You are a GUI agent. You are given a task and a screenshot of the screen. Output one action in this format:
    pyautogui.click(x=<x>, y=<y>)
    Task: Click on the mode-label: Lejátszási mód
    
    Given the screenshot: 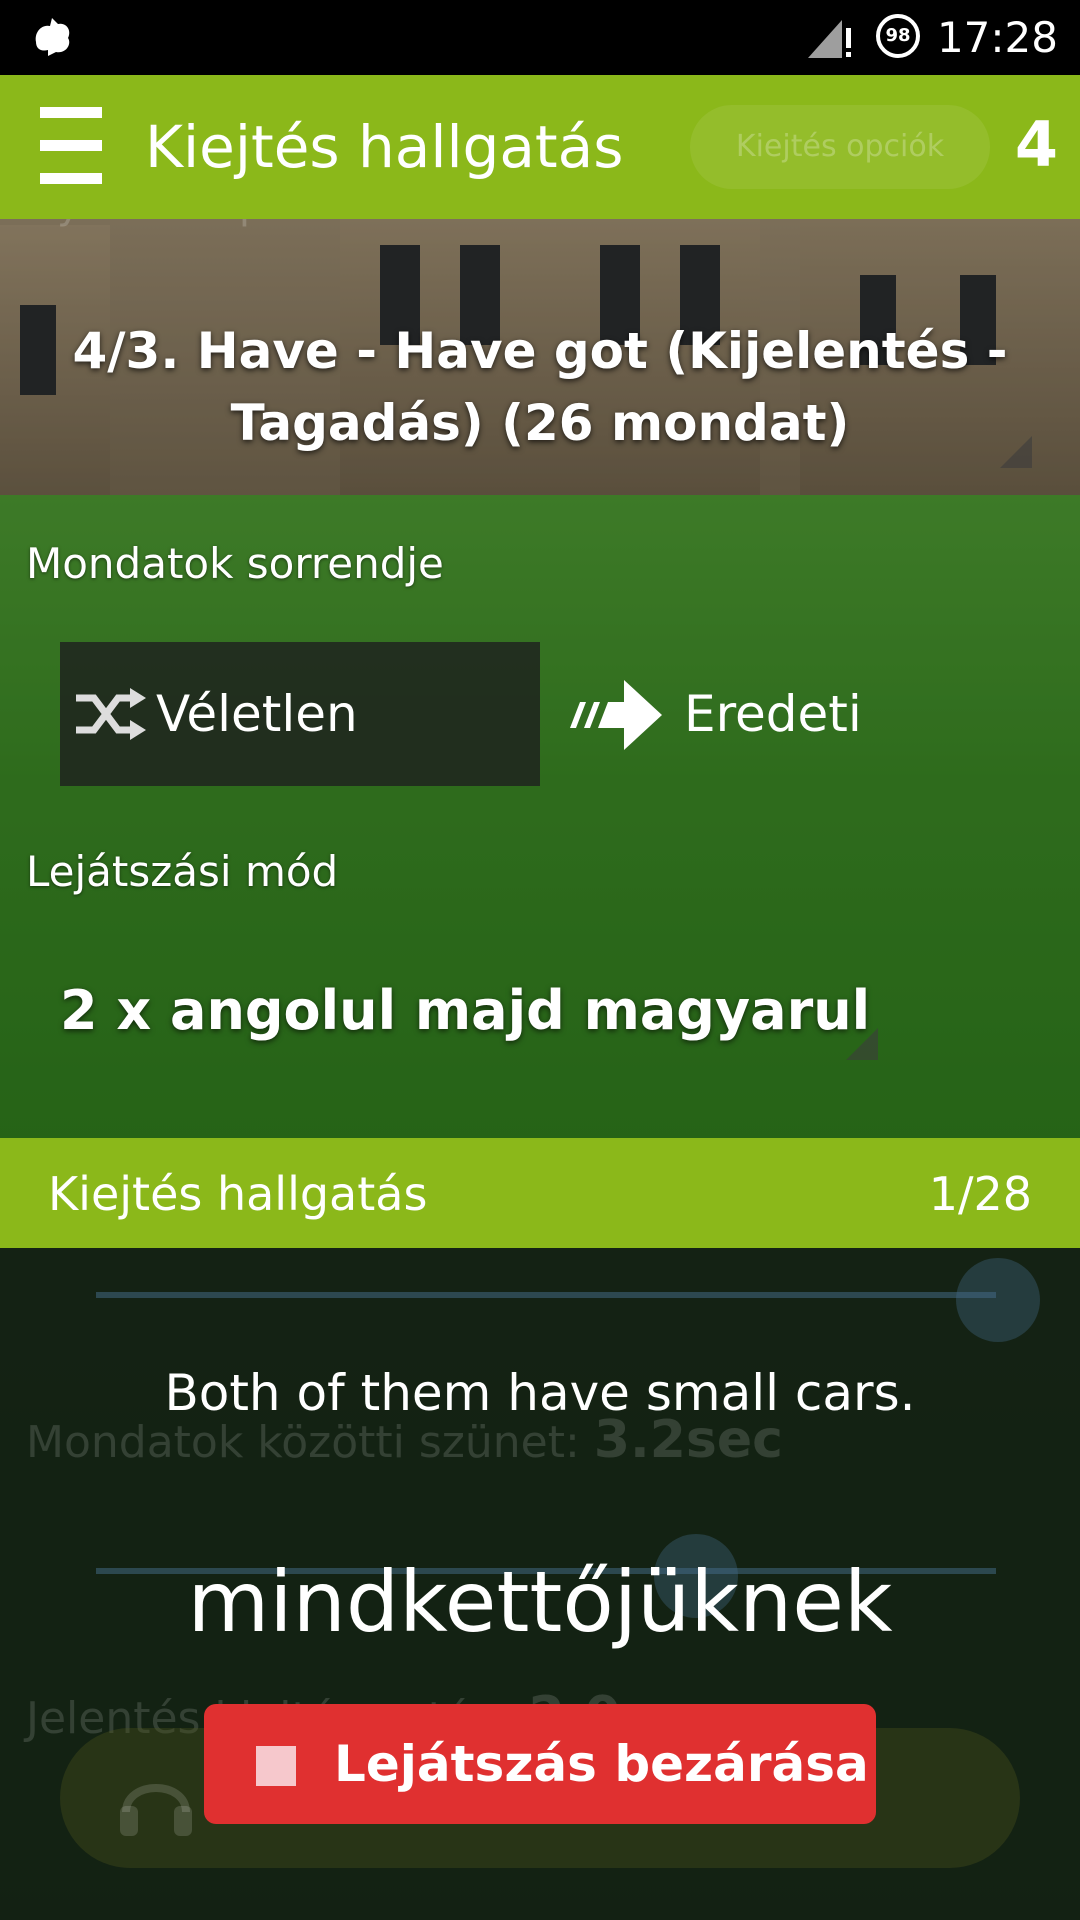 What is the action you would take?
    pyautogui.click(x=182, y=871)
    